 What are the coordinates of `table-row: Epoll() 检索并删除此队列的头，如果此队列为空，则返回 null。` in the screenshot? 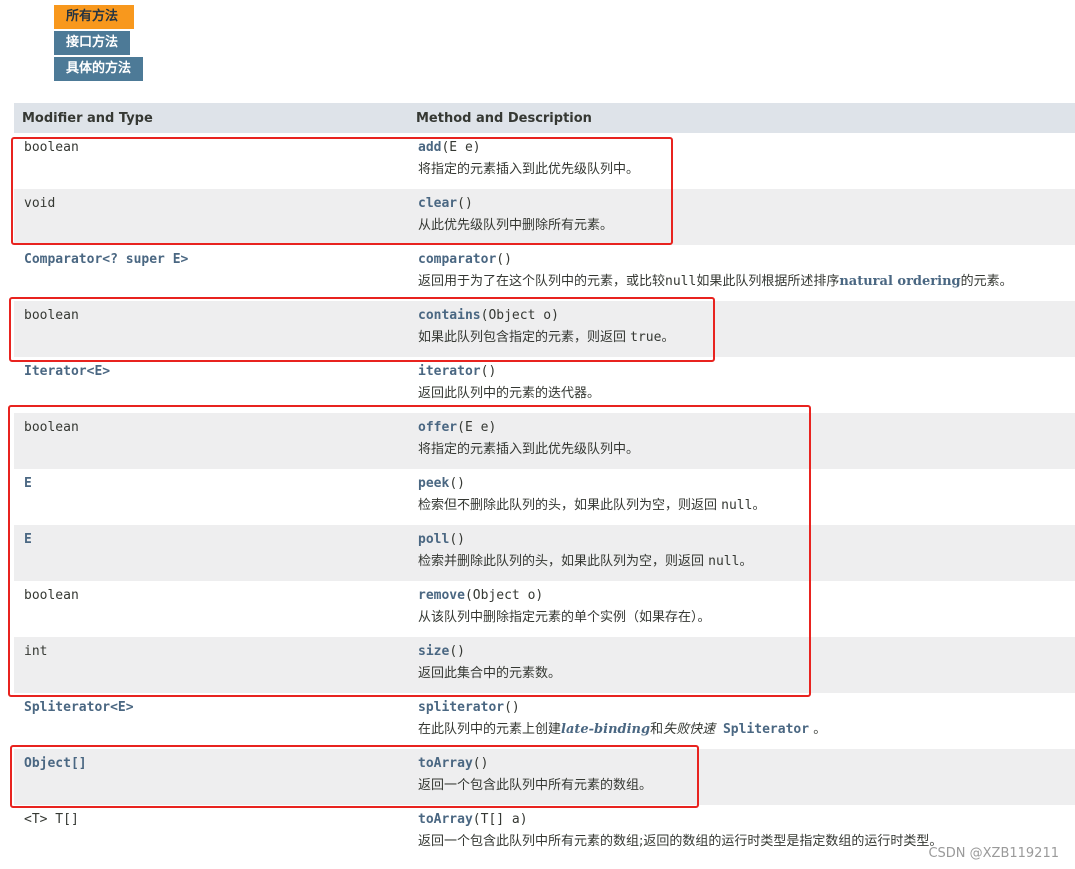 It's located at (544, 553).